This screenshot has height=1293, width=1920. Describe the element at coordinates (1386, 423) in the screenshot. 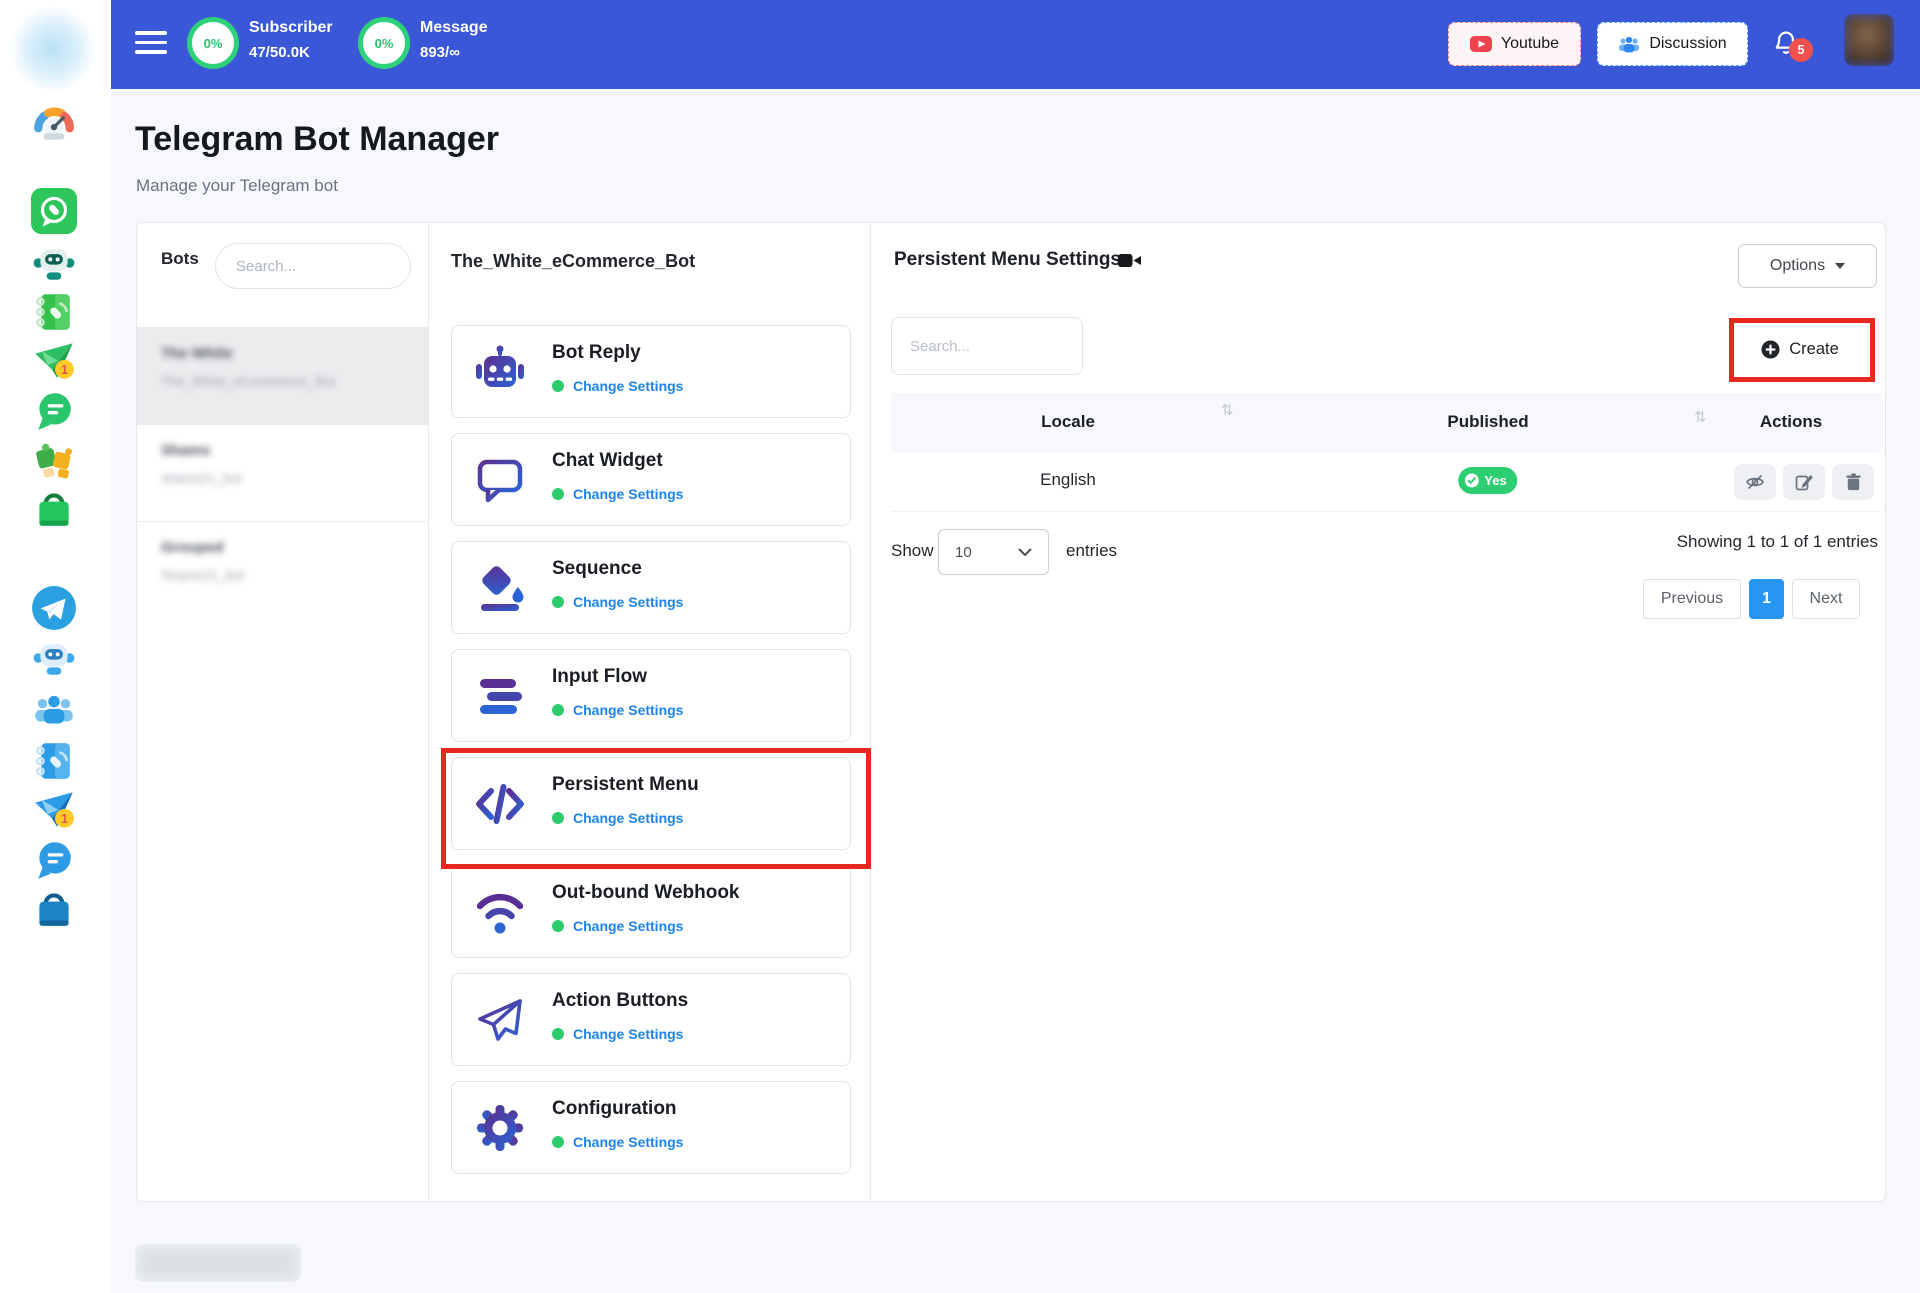

I see `table-header: Locale ⇅ Published ⇅ Actions` at that location.